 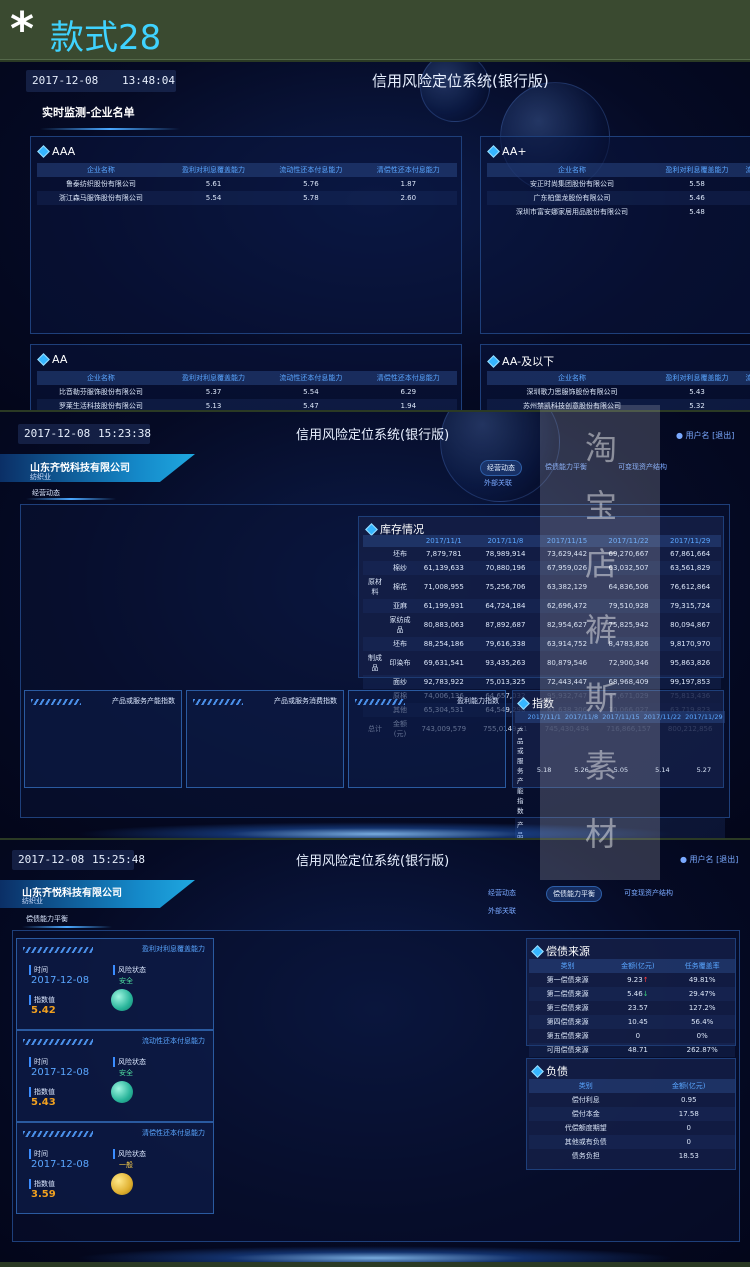 I want to click on table-row: 第三偿债来源 23.57 127.2%, so click(x=632, y=1008).